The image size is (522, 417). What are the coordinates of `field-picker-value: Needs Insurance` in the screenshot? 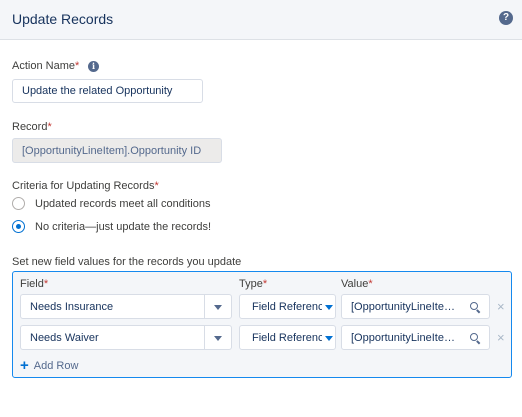 It's located at (72, 307).